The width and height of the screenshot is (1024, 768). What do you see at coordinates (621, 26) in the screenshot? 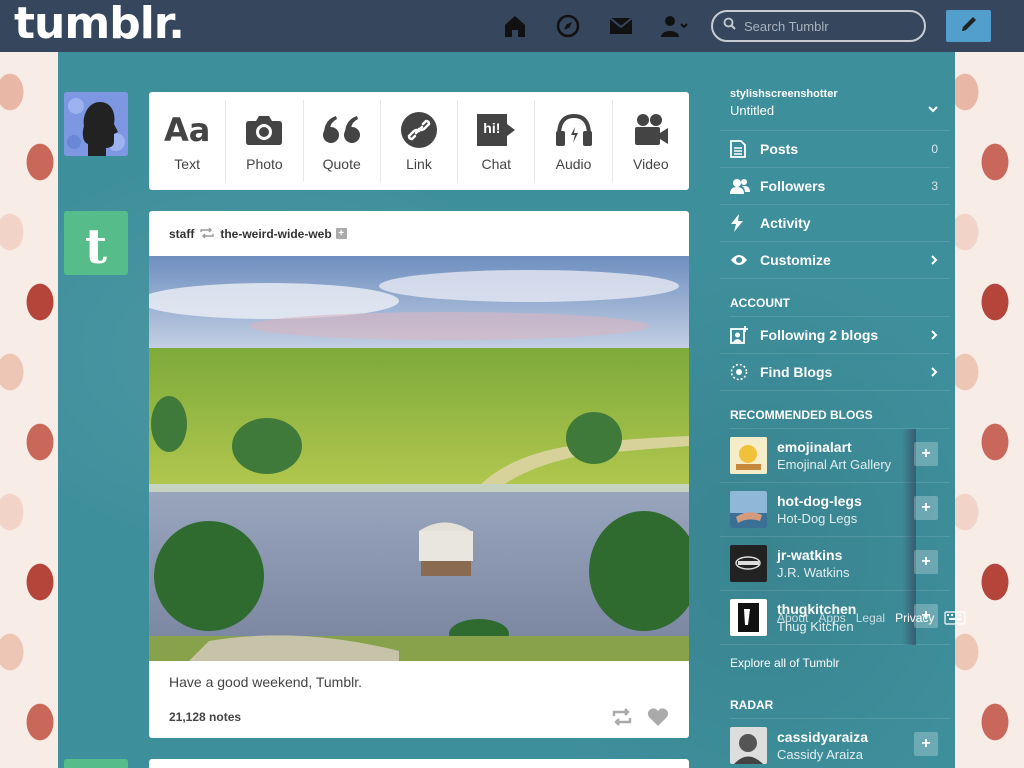
I see `inbox-mail-icon` at bounding box center [621, 26].